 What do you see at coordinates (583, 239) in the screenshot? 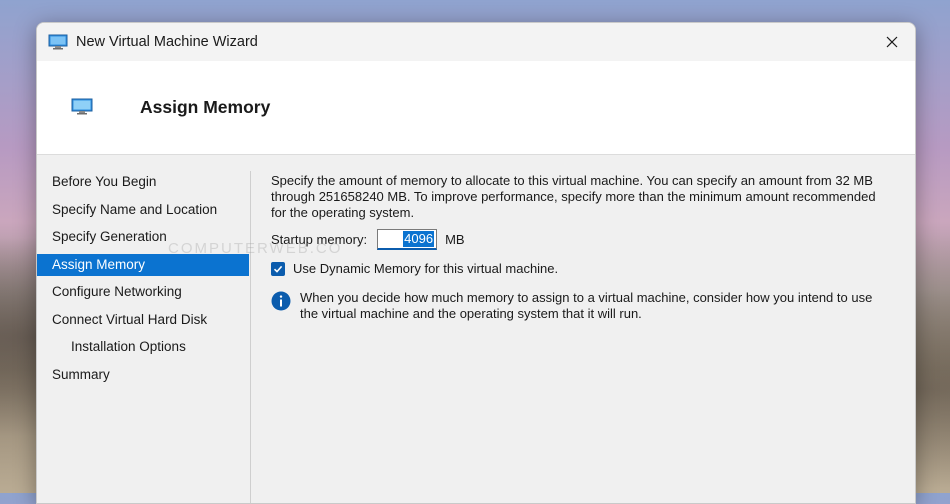
I see `startup-memory-row: Startup memory: 4096 MB` at bounding box center [583, 239].